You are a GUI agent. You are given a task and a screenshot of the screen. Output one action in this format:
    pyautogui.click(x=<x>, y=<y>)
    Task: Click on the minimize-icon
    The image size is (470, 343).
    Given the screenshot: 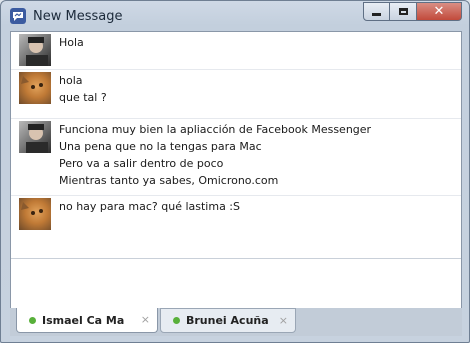 What is the action you would take?
    pyautogui.click(x=376, y=14)
    